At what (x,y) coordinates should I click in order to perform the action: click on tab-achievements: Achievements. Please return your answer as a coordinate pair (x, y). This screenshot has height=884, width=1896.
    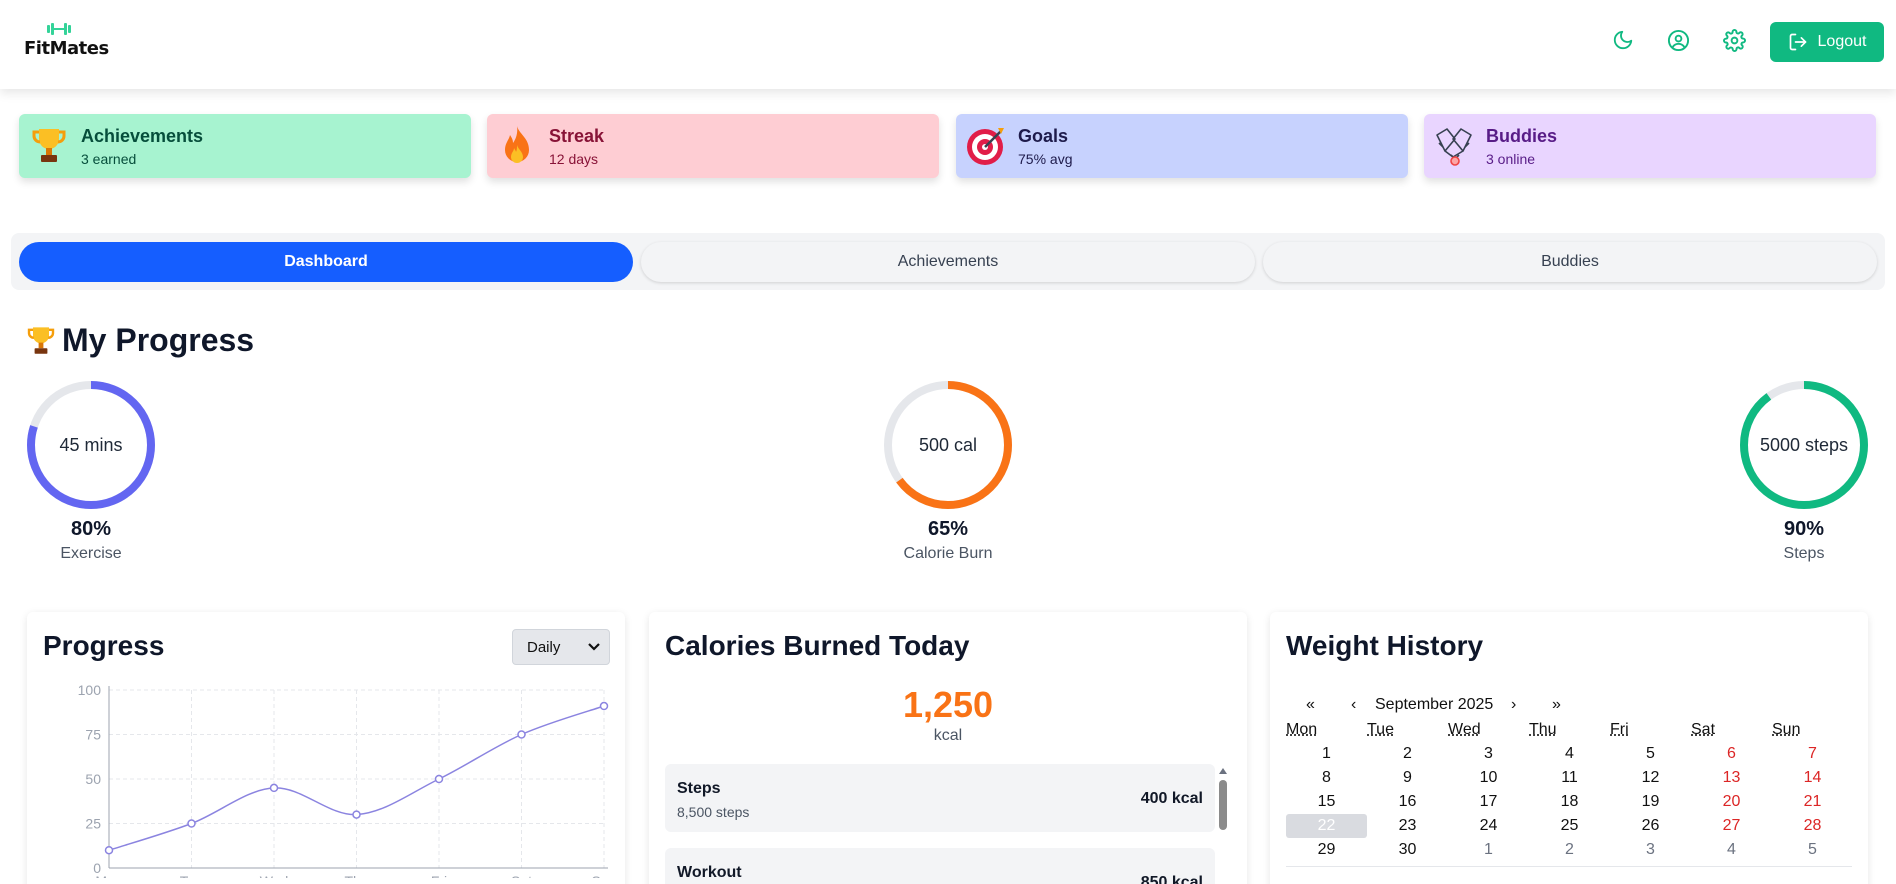
    Looking at the image, I should click on (948, 262).